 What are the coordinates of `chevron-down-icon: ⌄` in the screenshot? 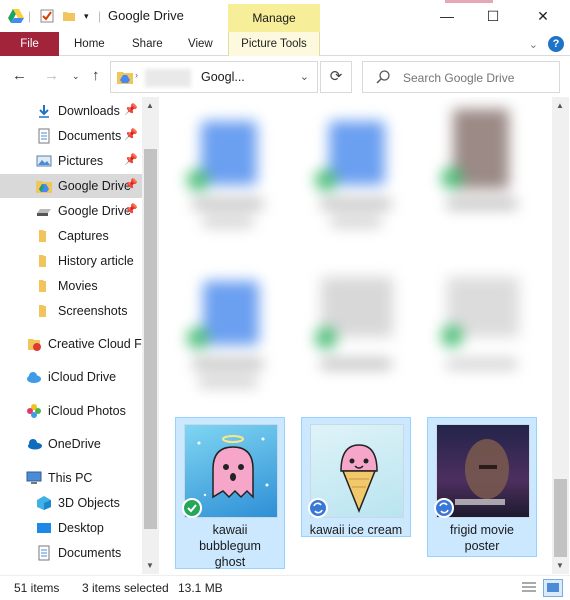 It's located at (304, 76).